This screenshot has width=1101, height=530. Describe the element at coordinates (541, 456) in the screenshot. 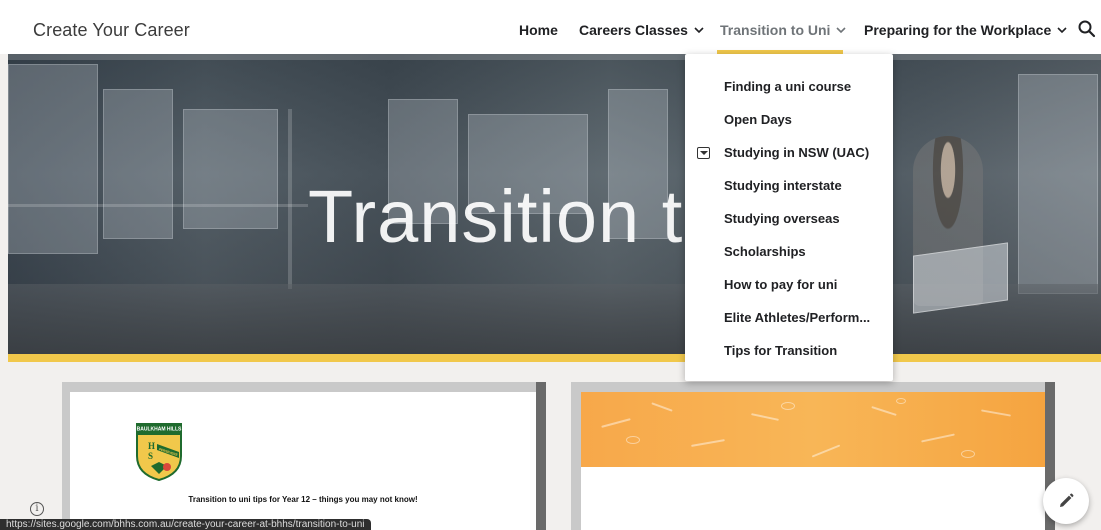

I see `doc-scrollbar` at that location.